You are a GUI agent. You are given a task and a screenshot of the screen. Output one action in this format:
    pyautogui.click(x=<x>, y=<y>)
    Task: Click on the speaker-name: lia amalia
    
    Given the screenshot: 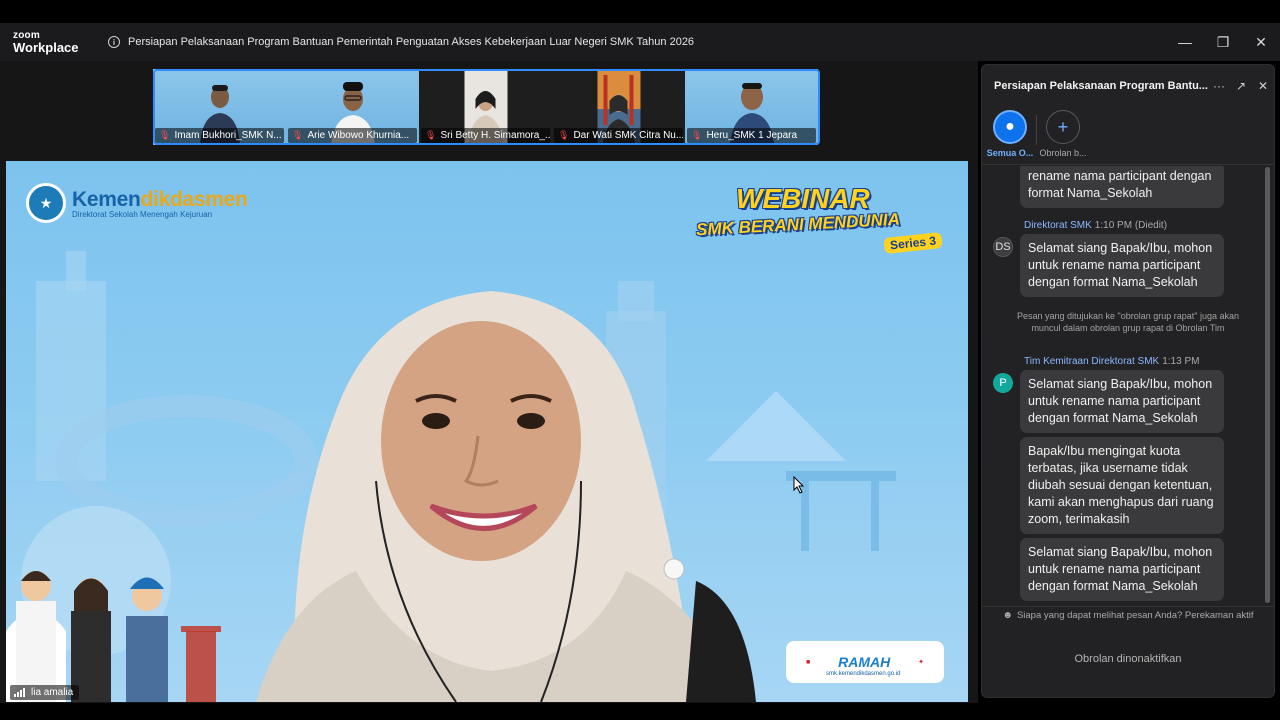 What is the action you would take?
    pyautogui.click(x=52, y=692)
    